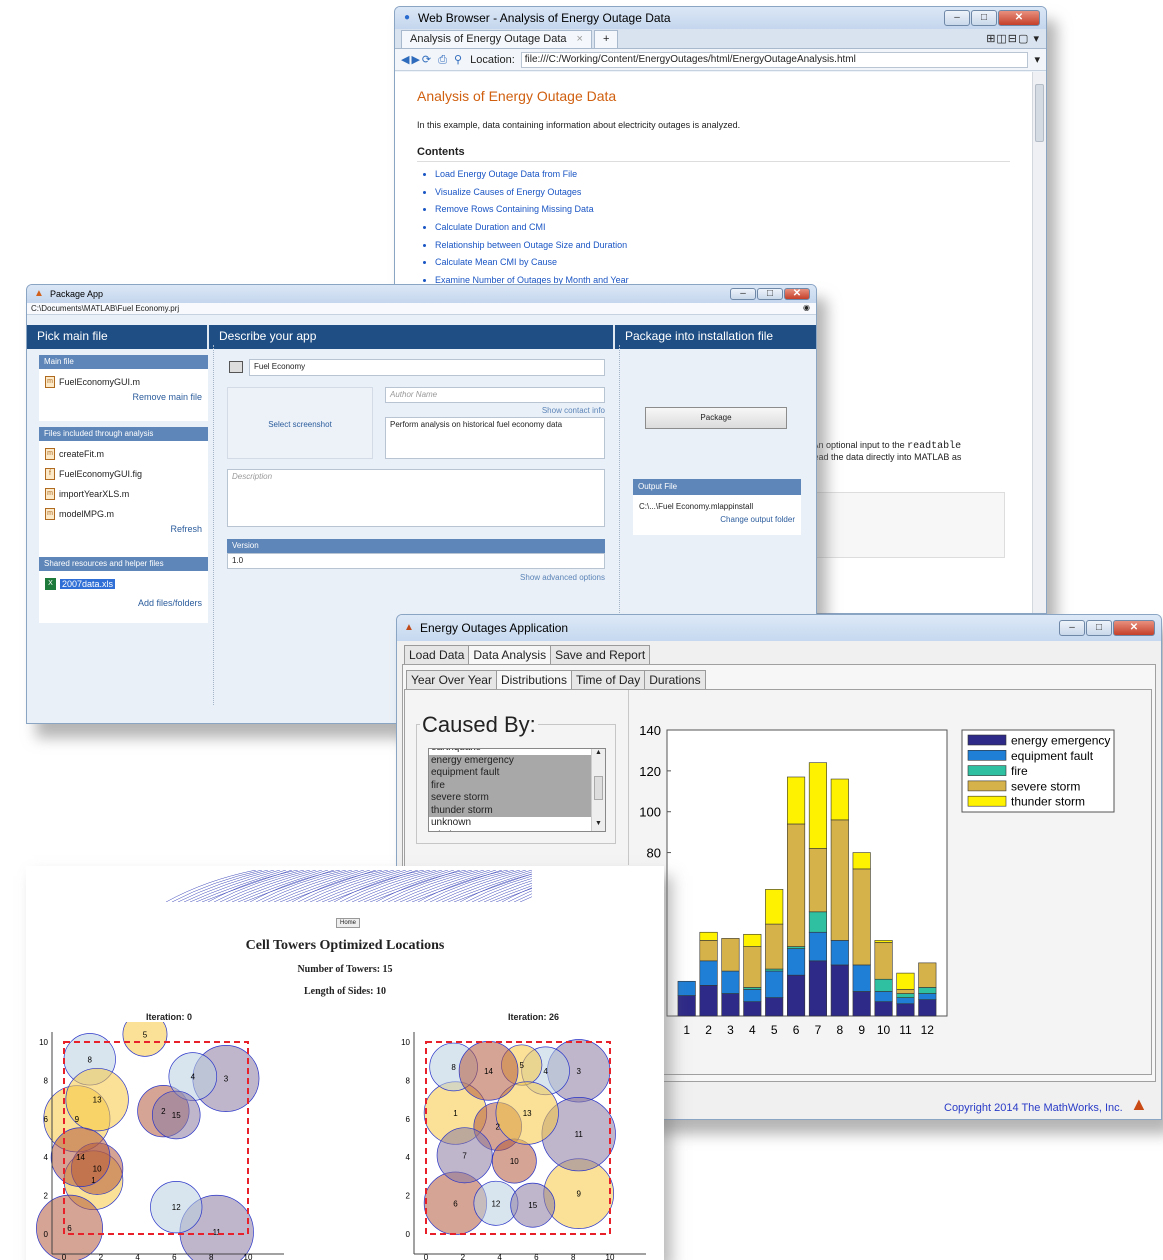 This screenshot has height=1260, width=1163. What do you see at coordinates (437, 655) in the screenshot?
I see `tab-load-data: Load Data` at bounding box center [437, 655].